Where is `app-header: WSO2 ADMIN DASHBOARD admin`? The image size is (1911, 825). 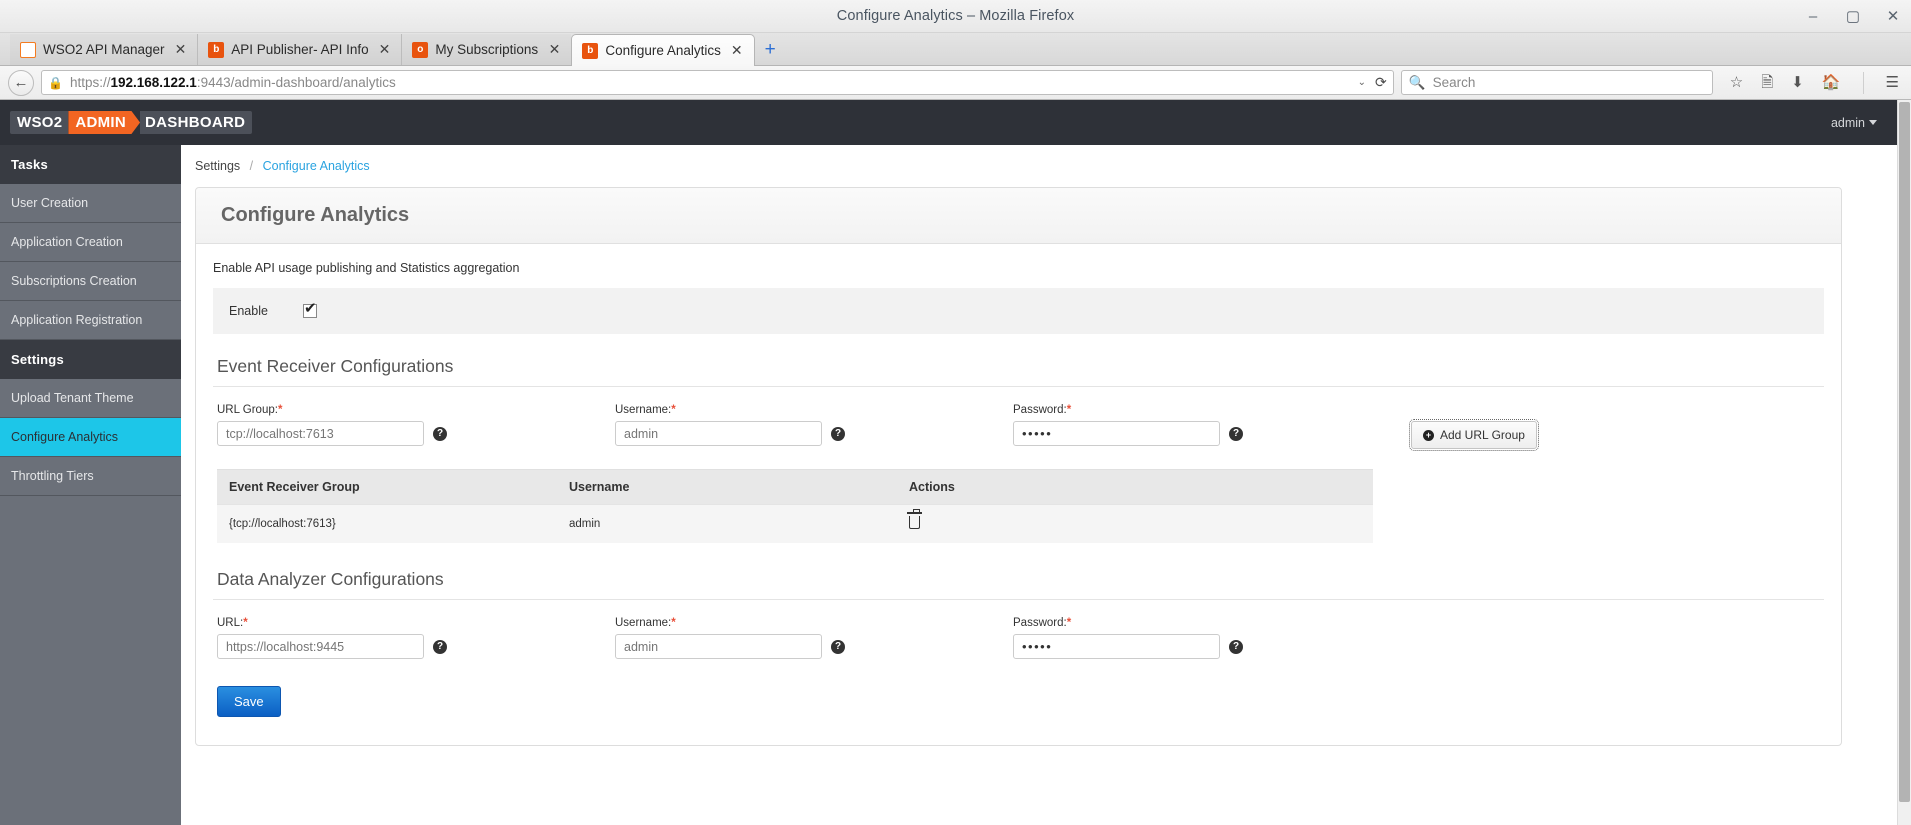
app-header: WSO2 ADMIN DASHBOARD admin is located at coordinates (948, 122).